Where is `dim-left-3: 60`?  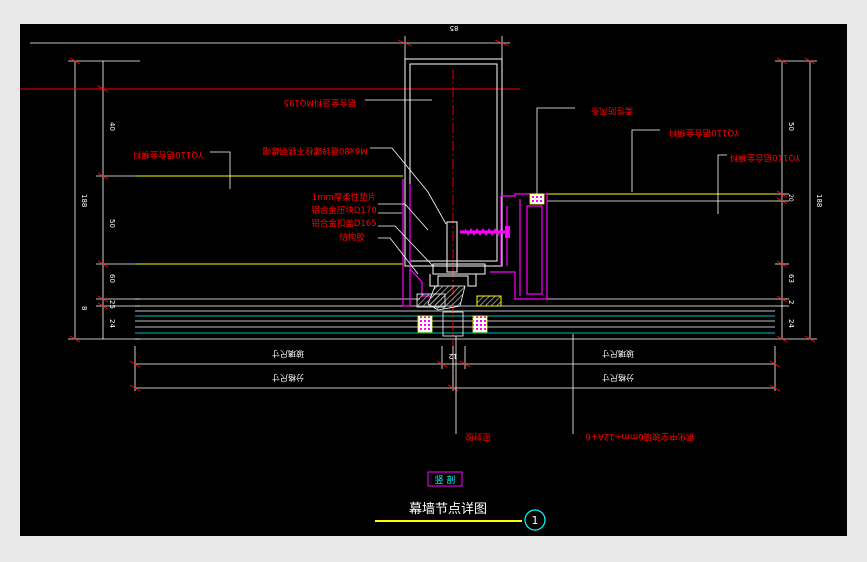 dim-left-3: 60 is located at coordinates (112, 278).